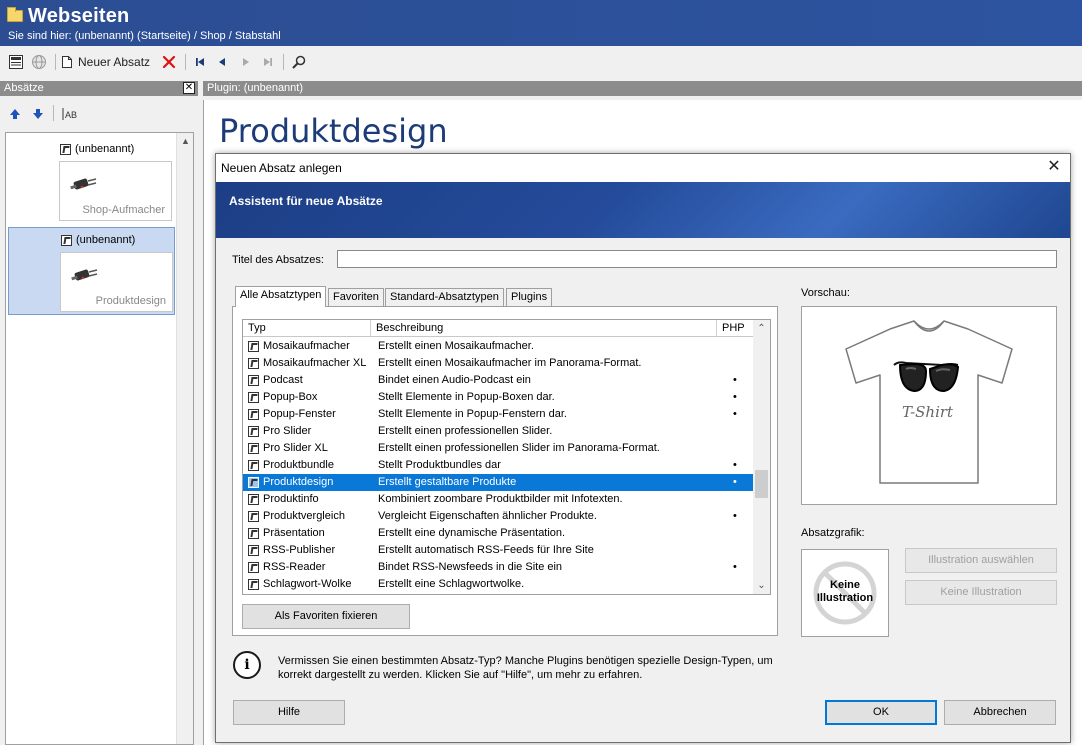  Describe the element at coordinates (200, 62) in the screenshot. I see `first-record-icon` at that location.